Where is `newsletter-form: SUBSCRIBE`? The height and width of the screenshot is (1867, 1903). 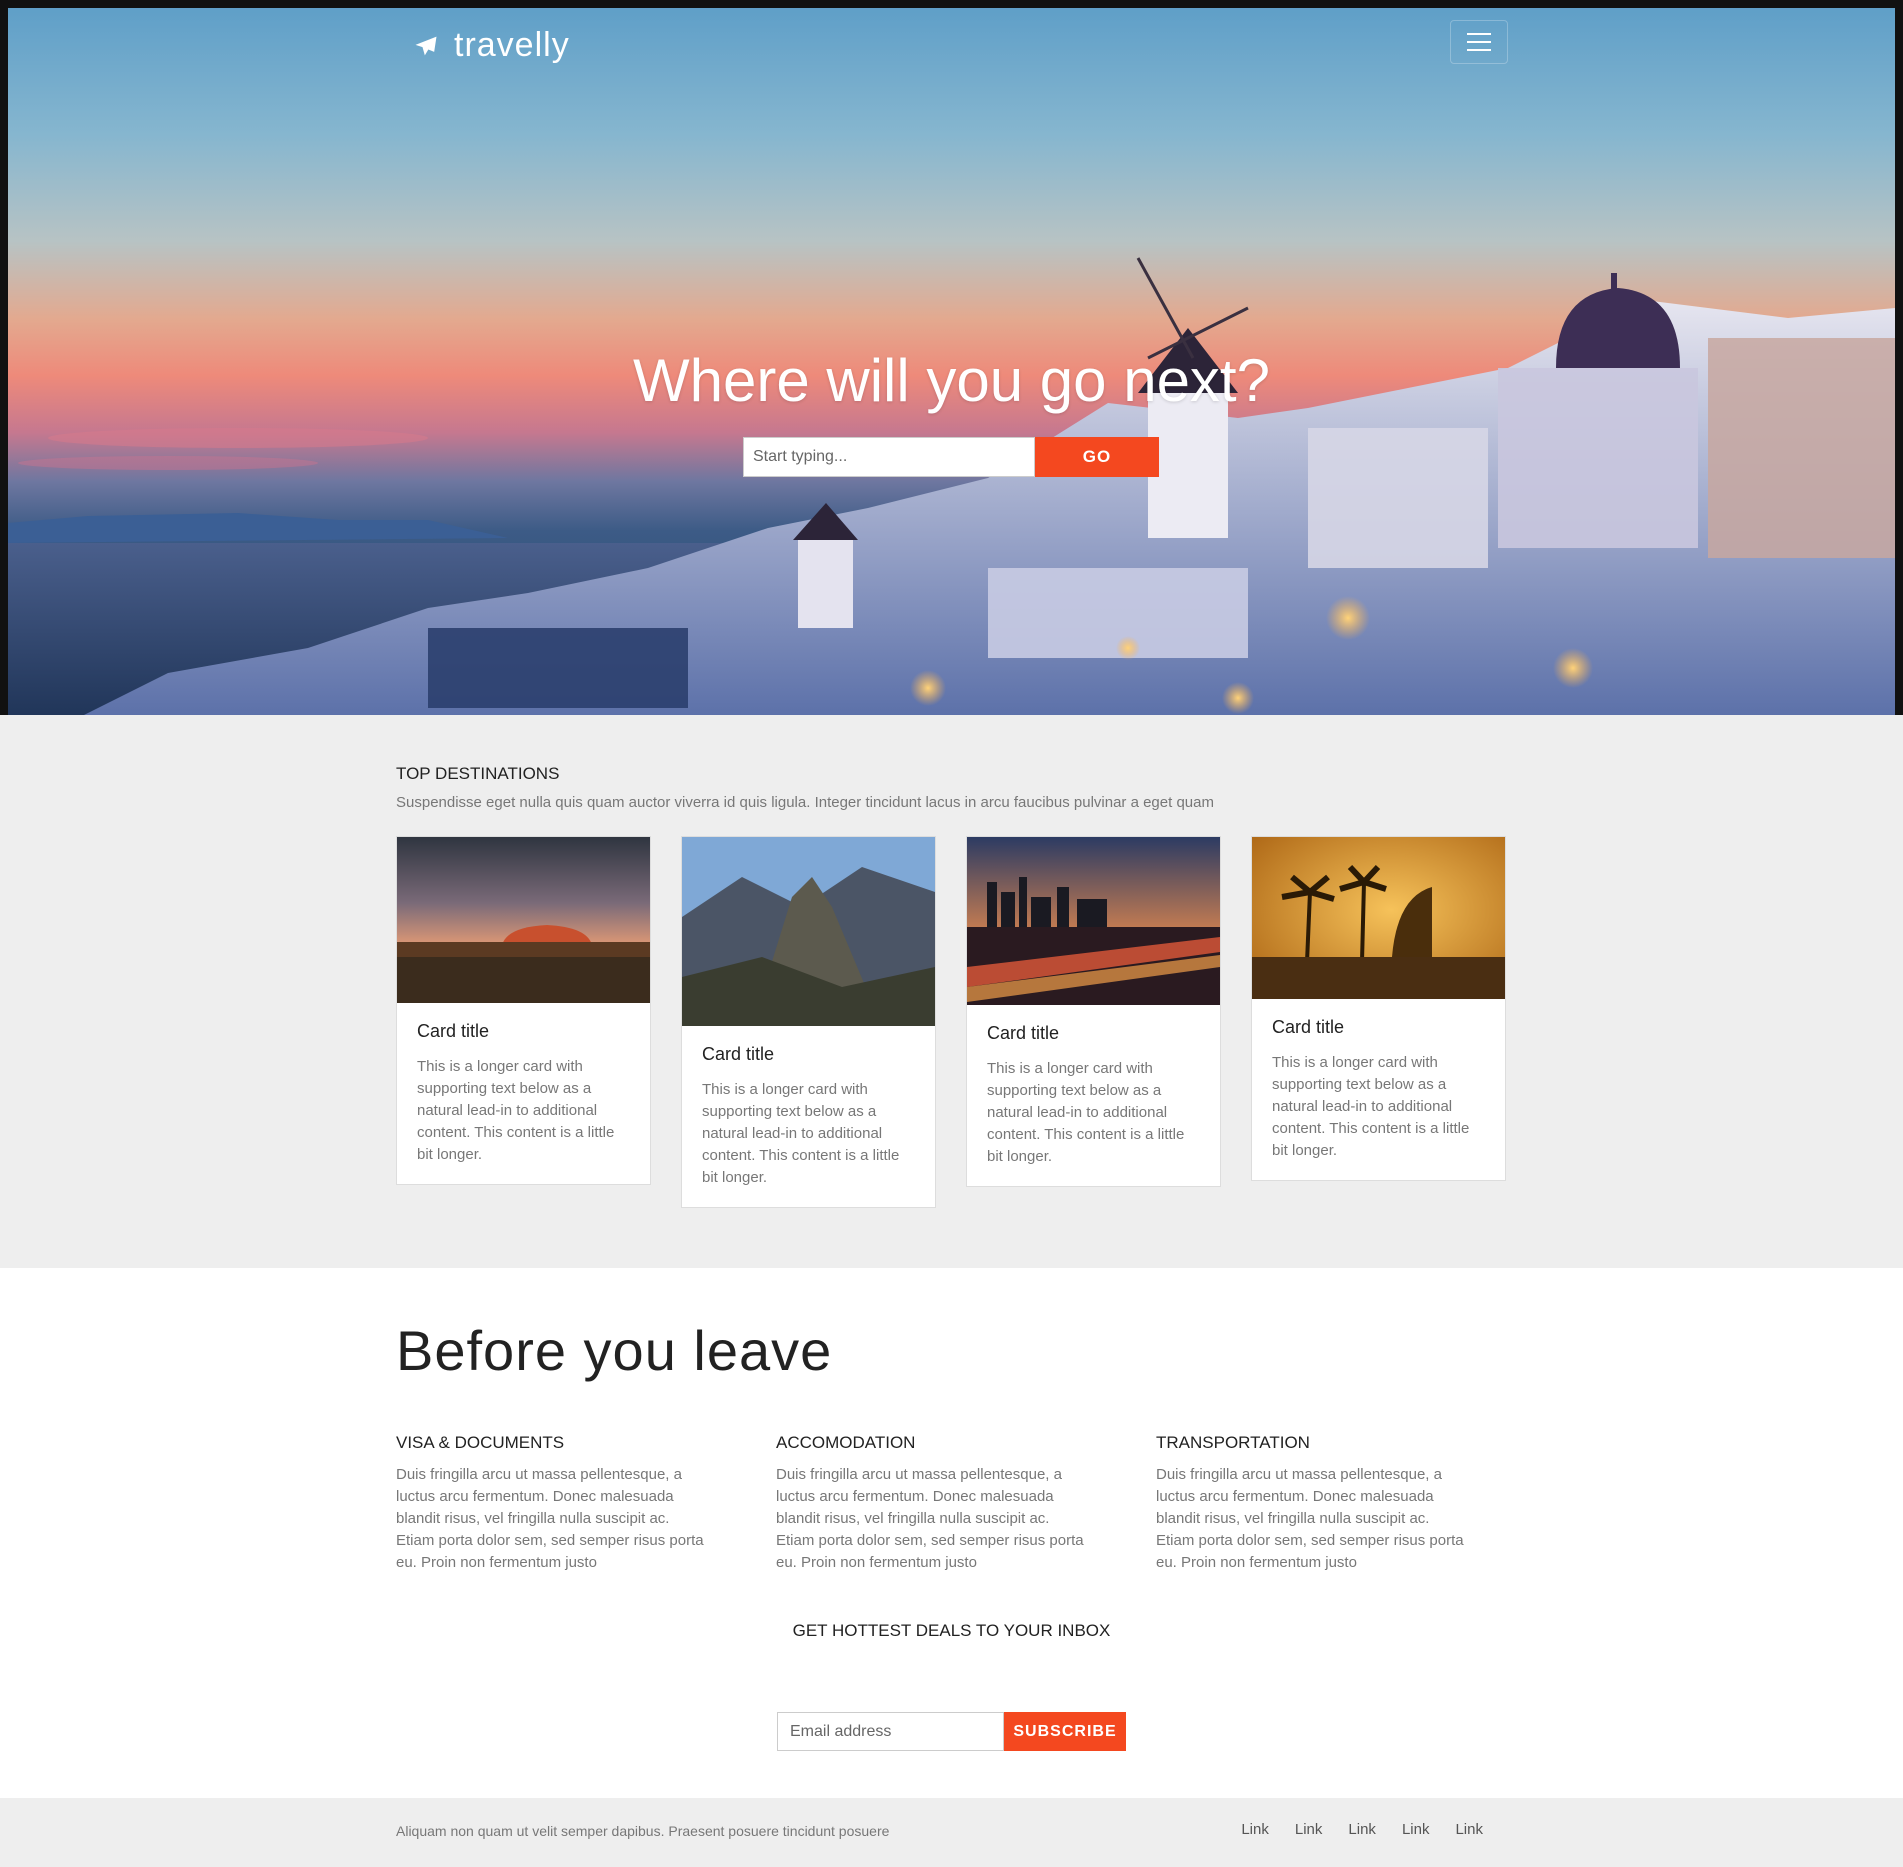 newsletter-form: SUBSCRIBE is located at coordinates (951, 1731).